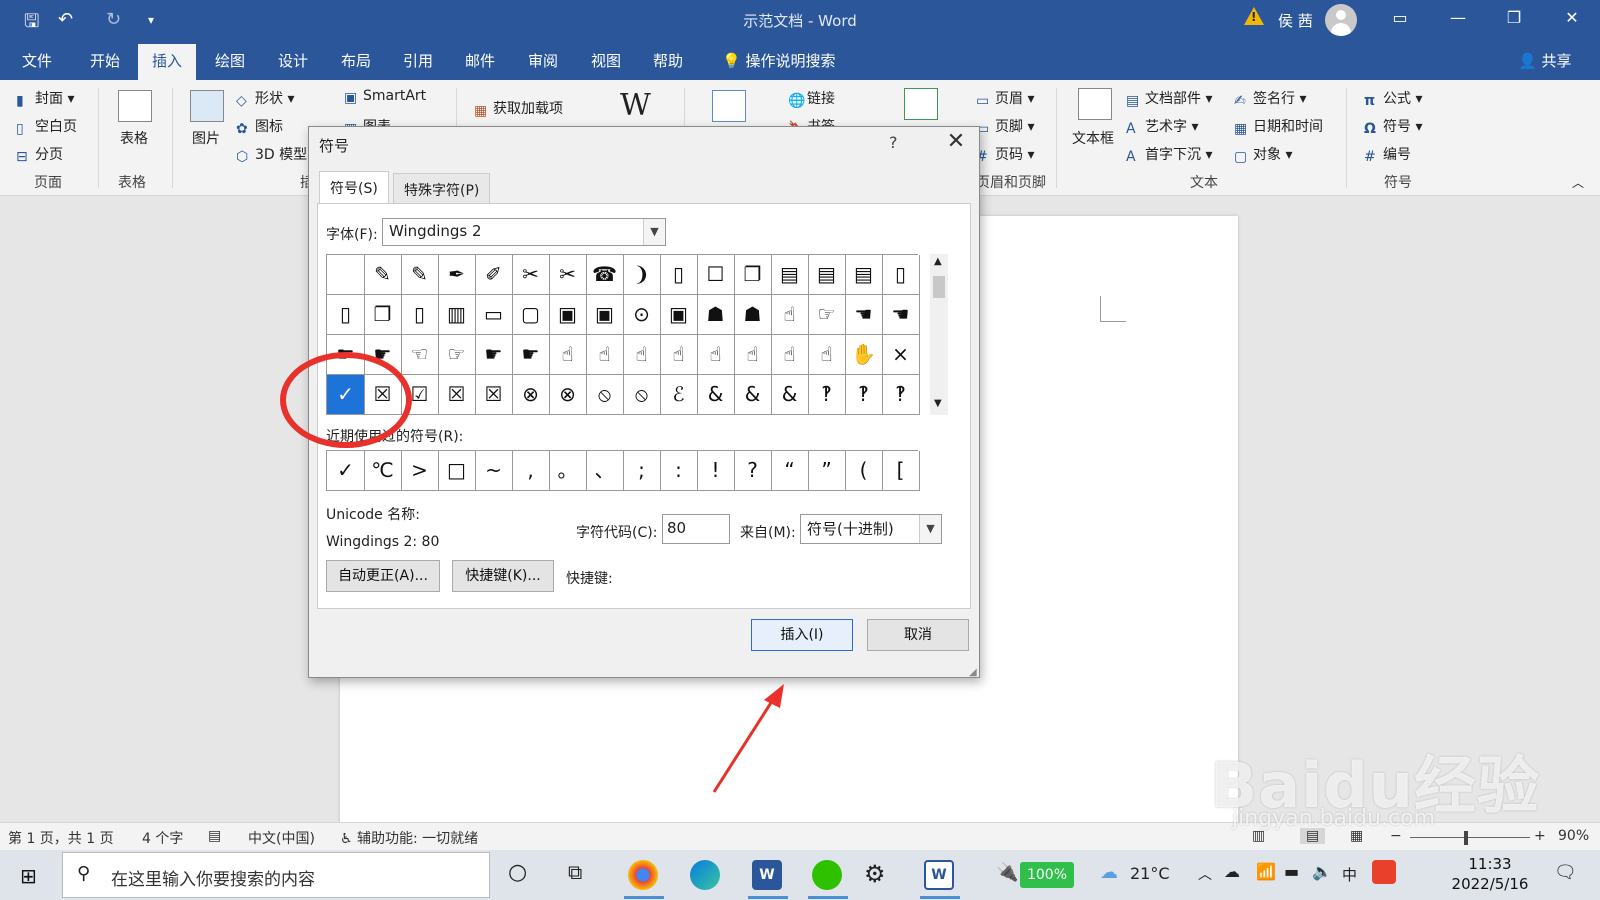 The height and width of the screenshot is (900, 1600). I want to click on scroll-up-icon: ▲, so click(938, 261).